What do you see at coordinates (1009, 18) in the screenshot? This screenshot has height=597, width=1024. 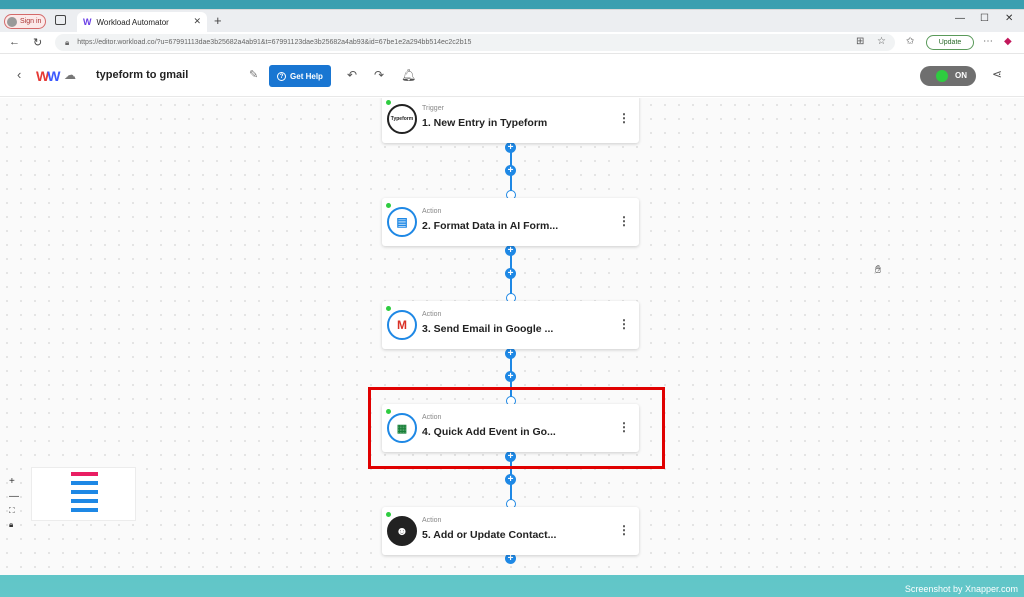 I see `close-window-icon: ✕` at bounding box center [1009, 18].